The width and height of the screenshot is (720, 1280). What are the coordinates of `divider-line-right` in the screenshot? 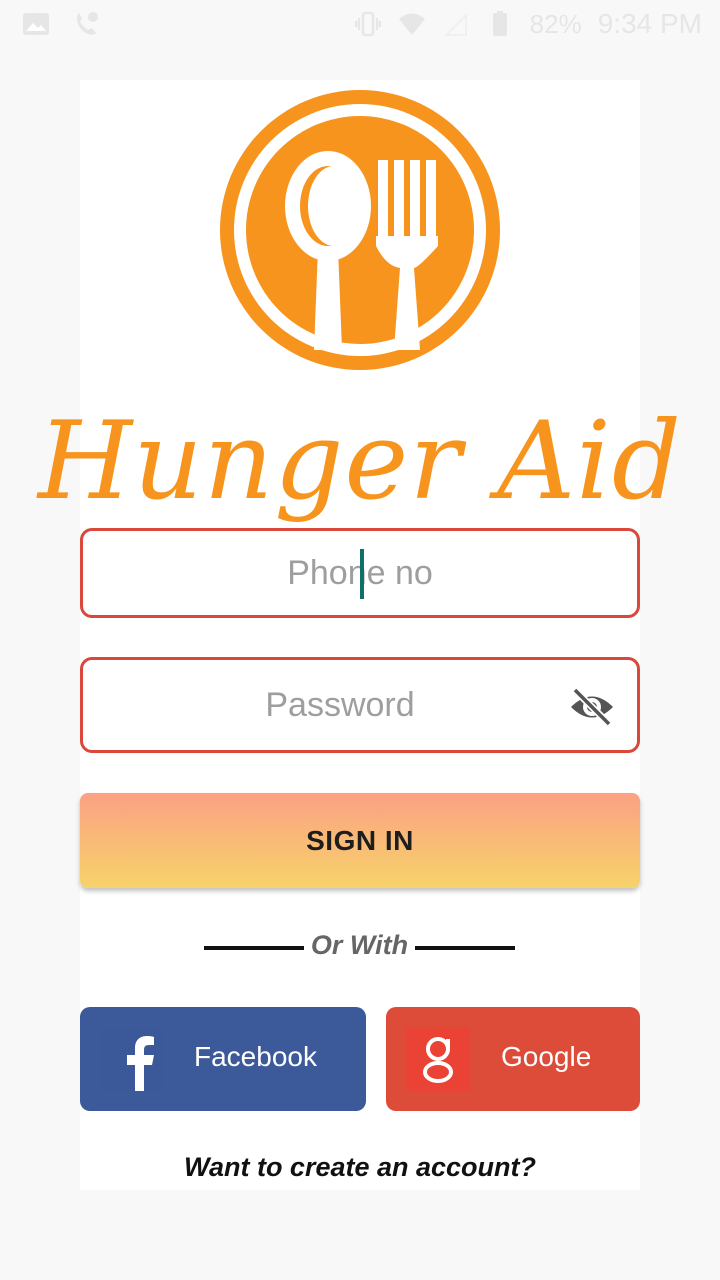 It's located at (465, 948).